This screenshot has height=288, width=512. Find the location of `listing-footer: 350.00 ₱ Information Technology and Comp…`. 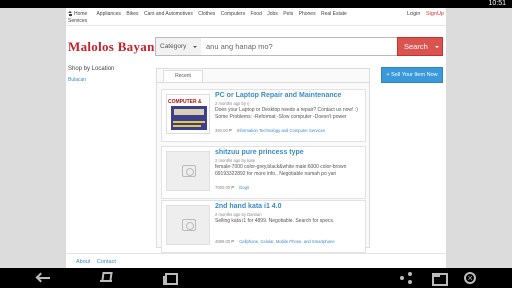

listing-footer: 350.00 ₱ Information Technology and Comp… is located at coordinates (270, 130).